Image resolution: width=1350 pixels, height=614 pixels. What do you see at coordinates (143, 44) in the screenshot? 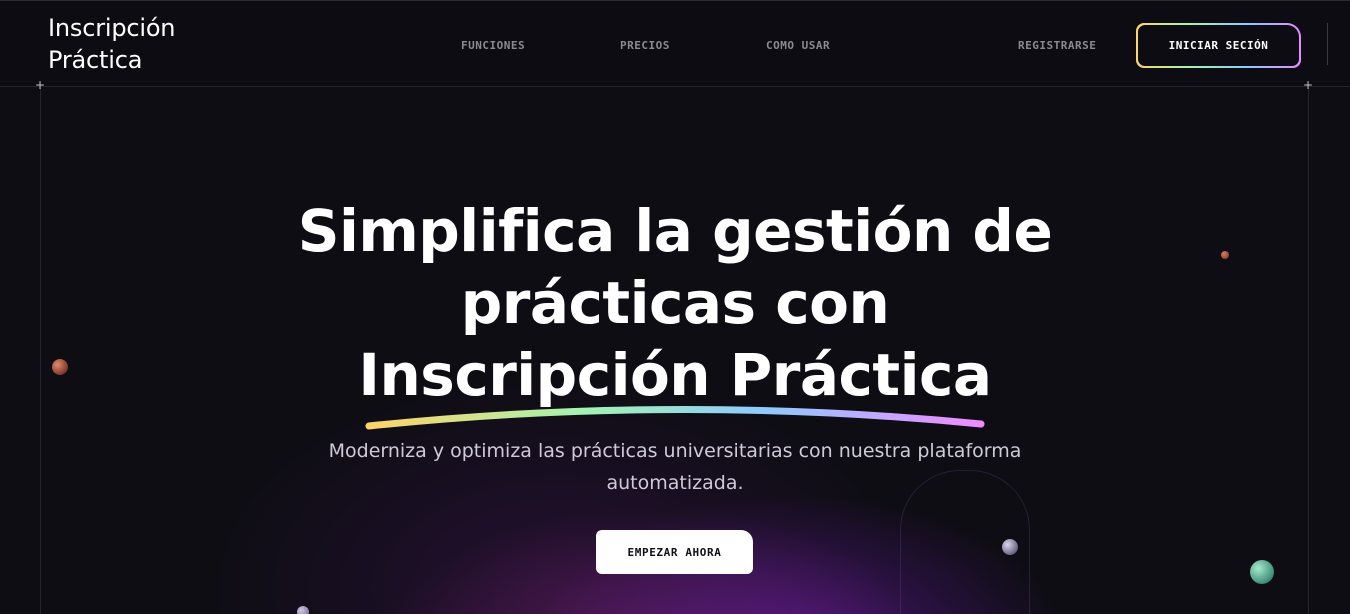
I see `brand-logo: Inscripción Práctica` at bounding box center [143, 44].